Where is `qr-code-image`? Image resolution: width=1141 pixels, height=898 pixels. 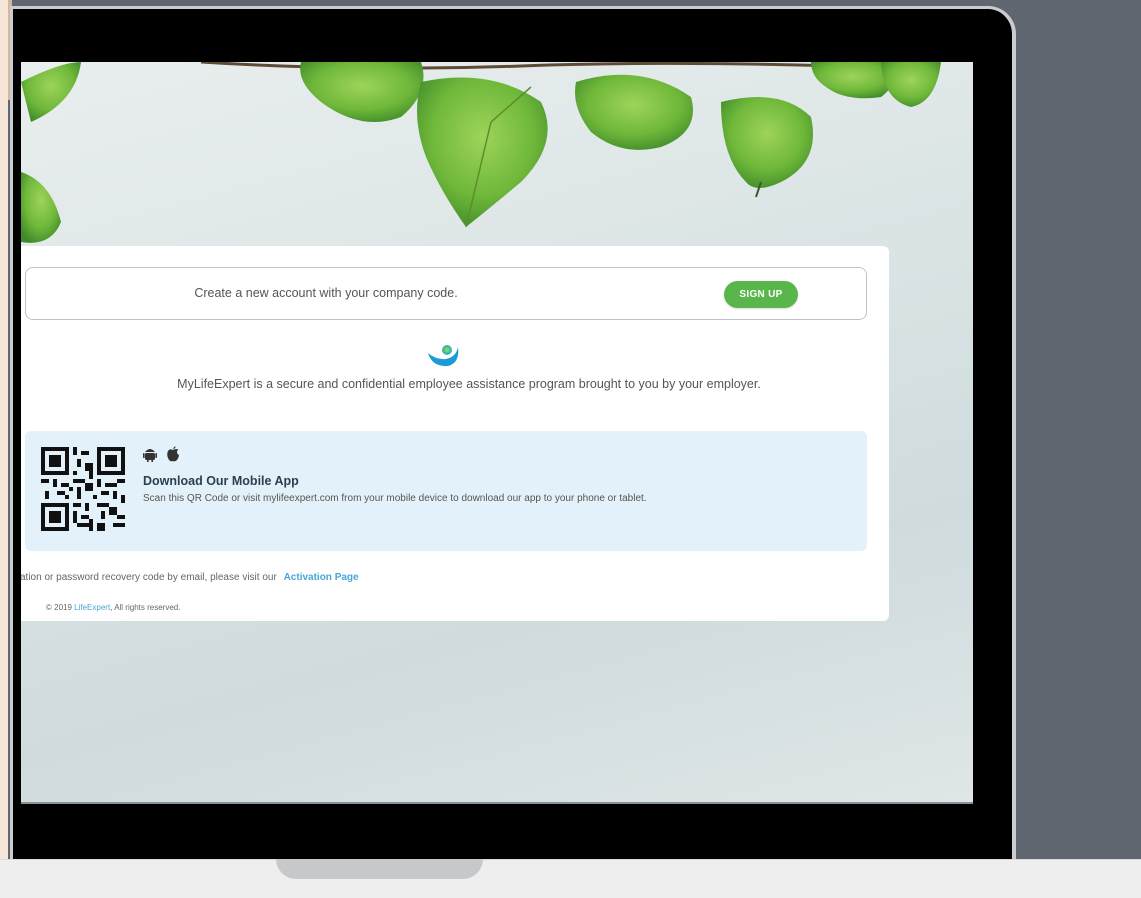
qr-code-image is located at coordinates (83, 489).